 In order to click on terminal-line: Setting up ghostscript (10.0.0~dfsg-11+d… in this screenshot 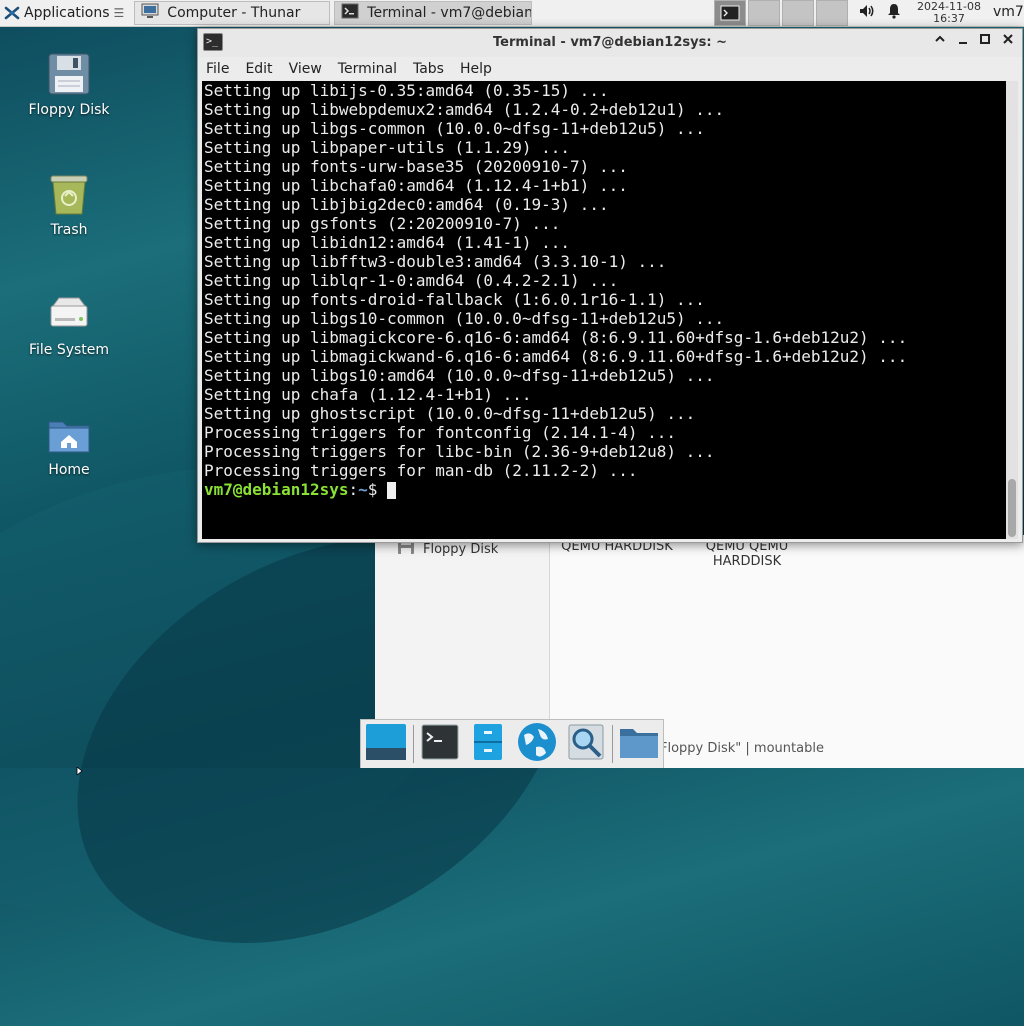, I will do `click(450, 413)`.